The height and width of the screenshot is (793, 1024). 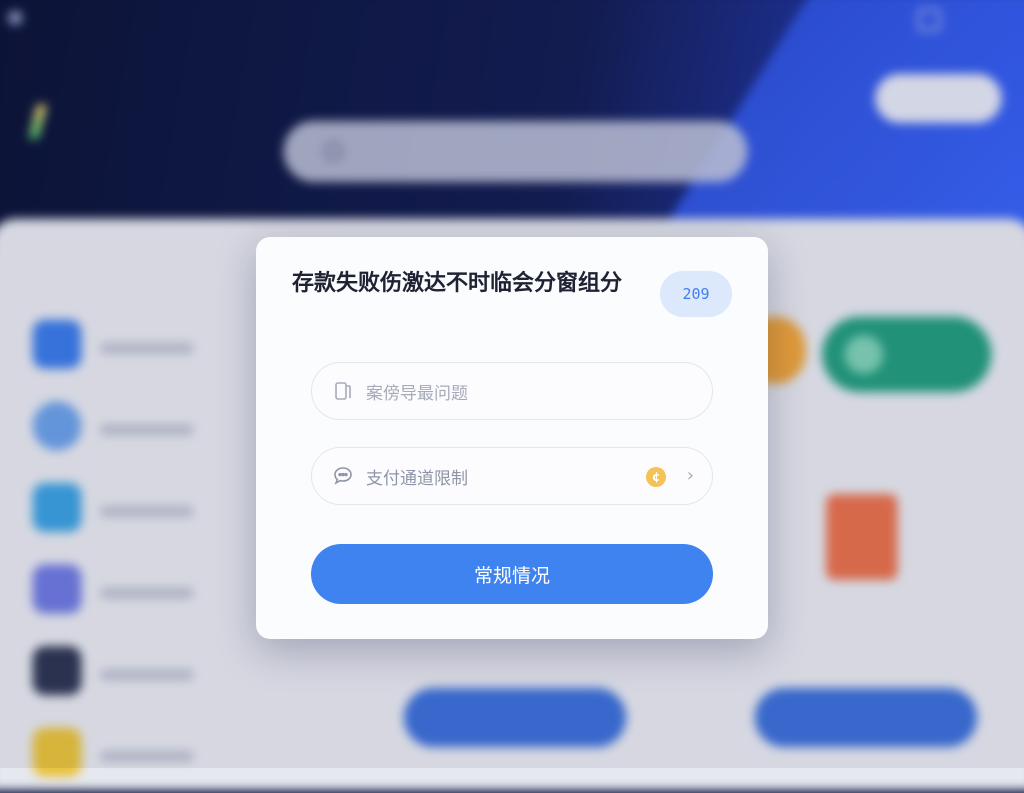 I want to click on reason-option-1-label: 案傍导最问题, so click(x=417, y=393).